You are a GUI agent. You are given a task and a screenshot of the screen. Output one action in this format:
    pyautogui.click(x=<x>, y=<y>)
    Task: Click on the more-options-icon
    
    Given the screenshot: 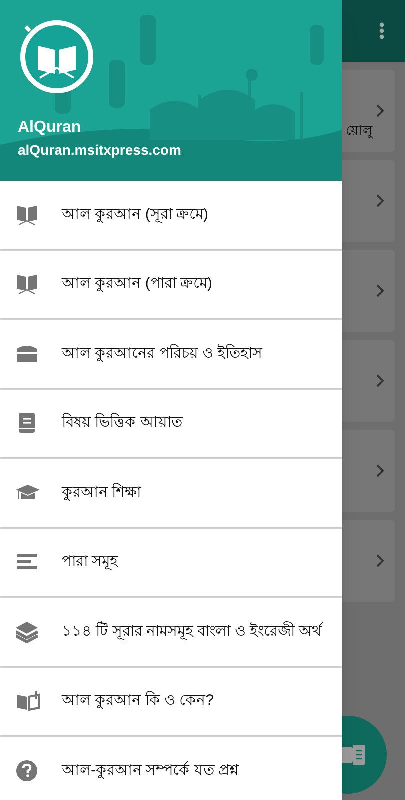 What is the action you would take?
    pyautogui.click(x=382, y=31)
    